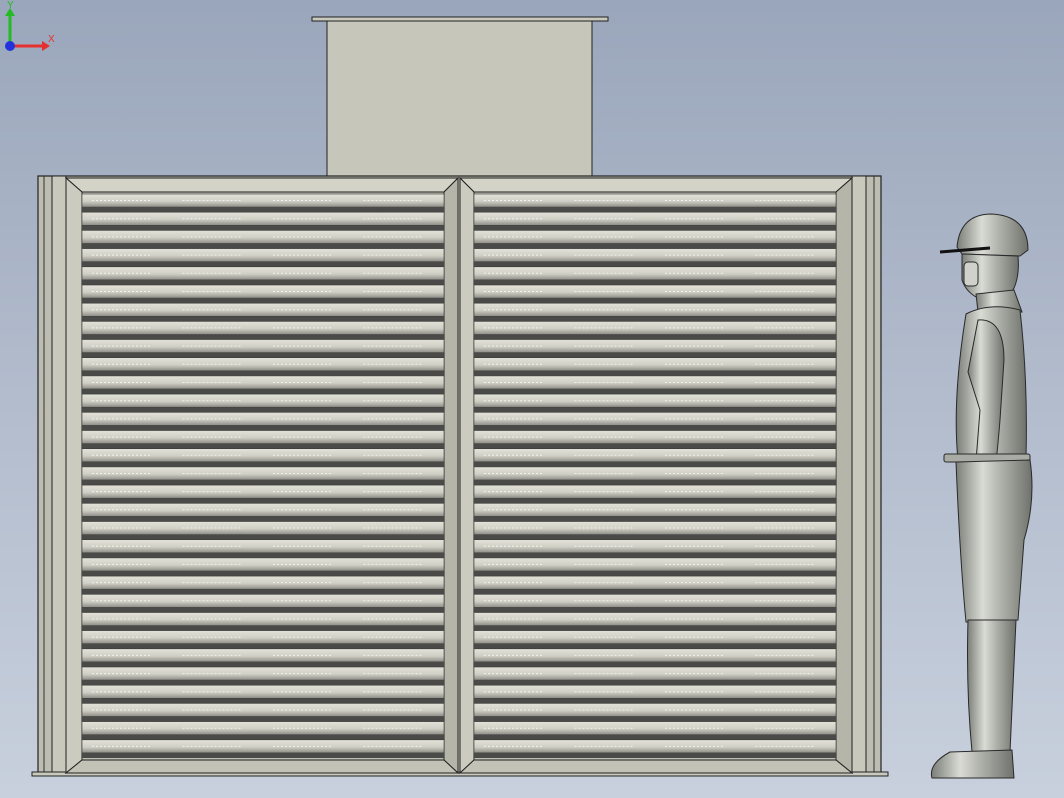  I want to click on top-duct, so click(460, 96).